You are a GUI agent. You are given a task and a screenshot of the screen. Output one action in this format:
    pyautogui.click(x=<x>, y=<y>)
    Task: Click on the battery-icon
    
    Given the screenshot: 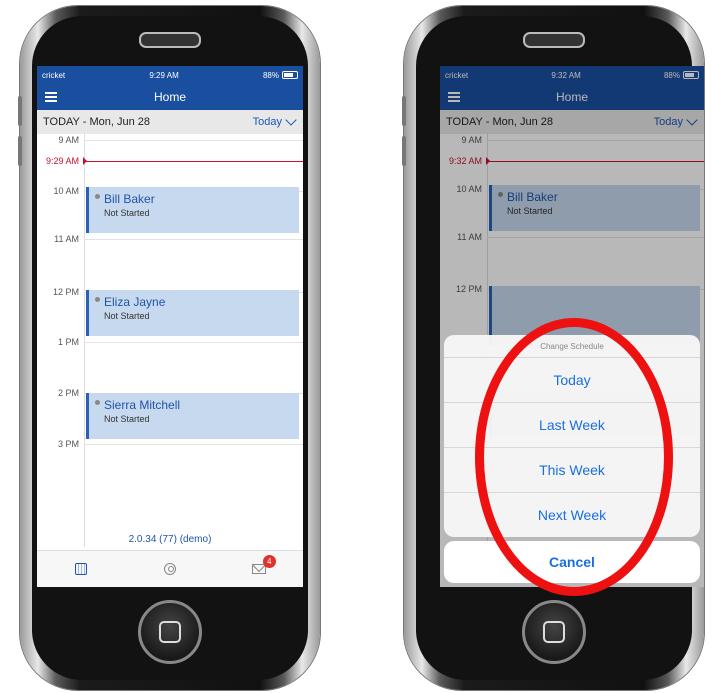 What is the action you would take?
    pyautogui.click(x=290, y=75)
    